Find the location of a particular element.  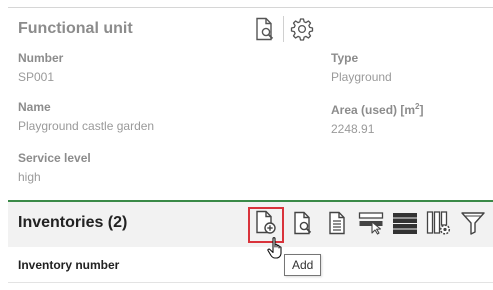

number-value: SP001 is located at coordinates (36, 77).